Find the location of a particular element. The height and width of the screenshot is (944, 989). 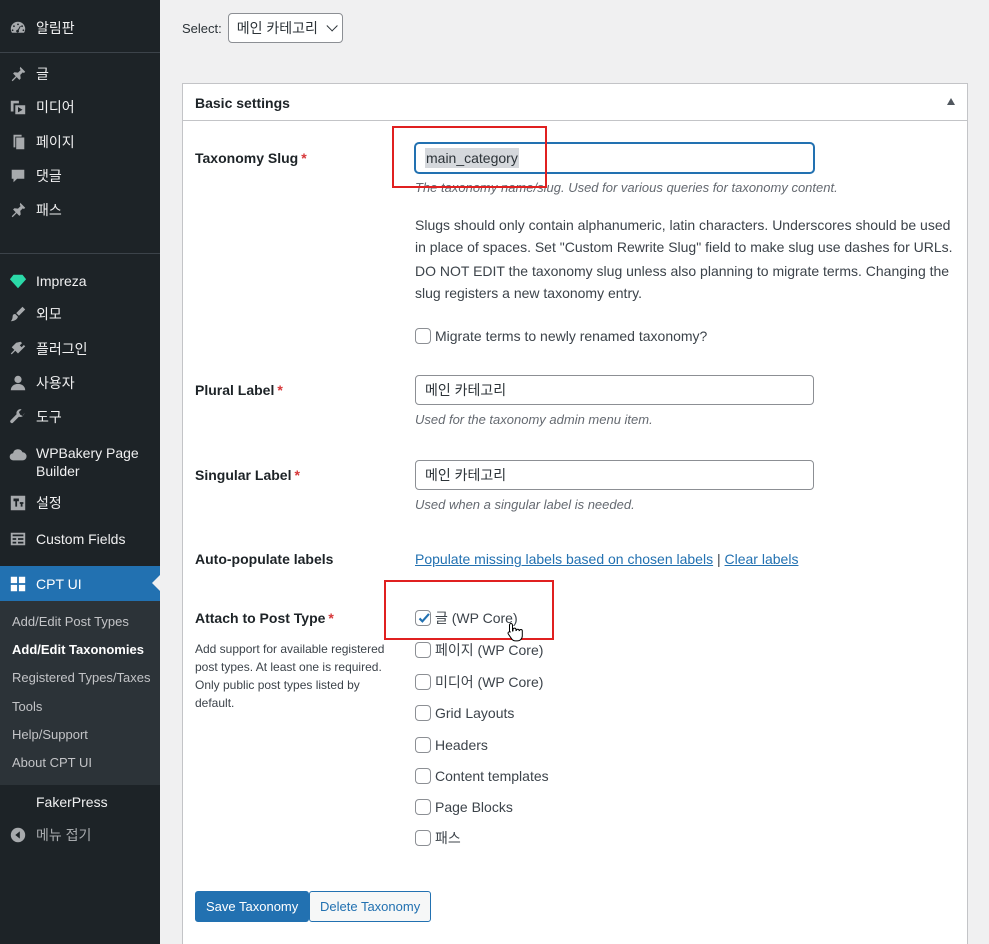

post-type-checkbox-post: 글 (WP Core) is located at coordinates (466, 618).